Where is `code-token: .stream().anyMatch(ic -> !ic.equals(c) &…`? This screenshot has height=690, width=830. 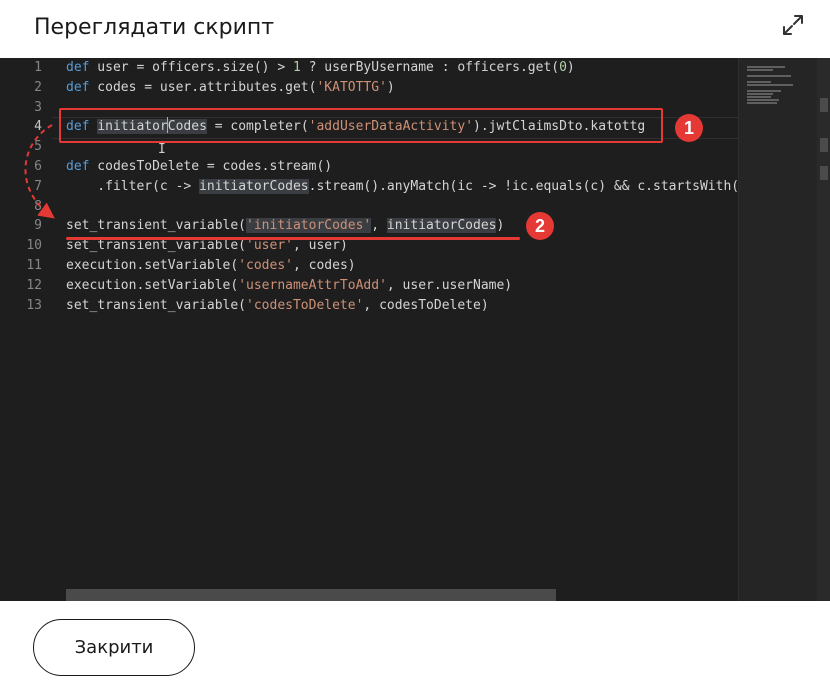
code-token: .stream().anyMatch(ic -> !ic.equals(c) &… is located at coordinates (523, 186).